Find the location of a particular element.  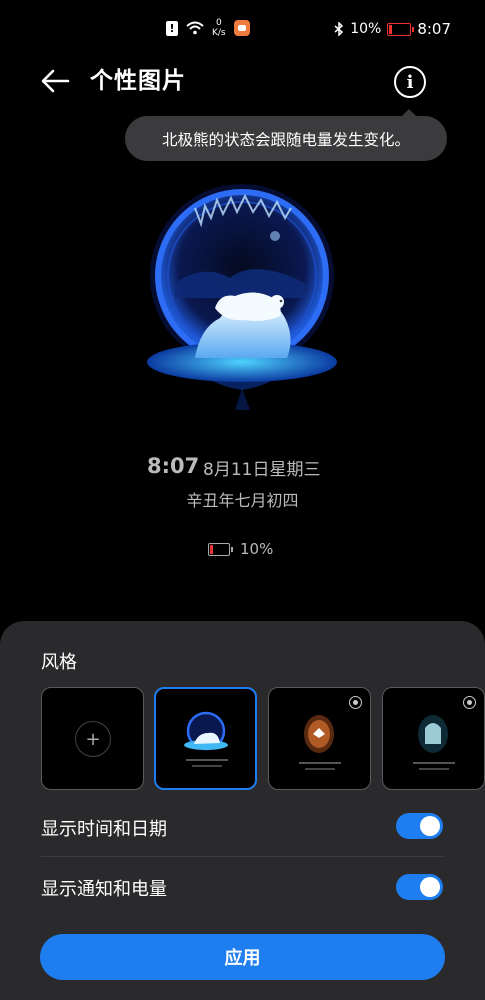

status-right: 10% 8:07 is located at coordinates (392, 29).